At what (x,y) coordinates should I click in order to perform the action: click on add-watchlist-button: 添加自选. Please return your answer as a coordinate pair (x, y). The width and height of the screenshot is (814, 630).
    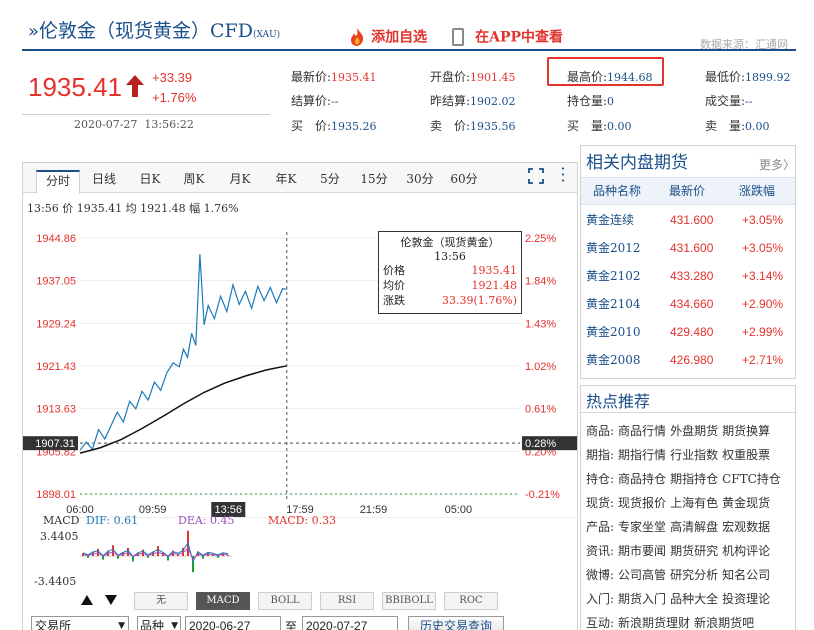
    Looking at the image, I should click on (387, 37).